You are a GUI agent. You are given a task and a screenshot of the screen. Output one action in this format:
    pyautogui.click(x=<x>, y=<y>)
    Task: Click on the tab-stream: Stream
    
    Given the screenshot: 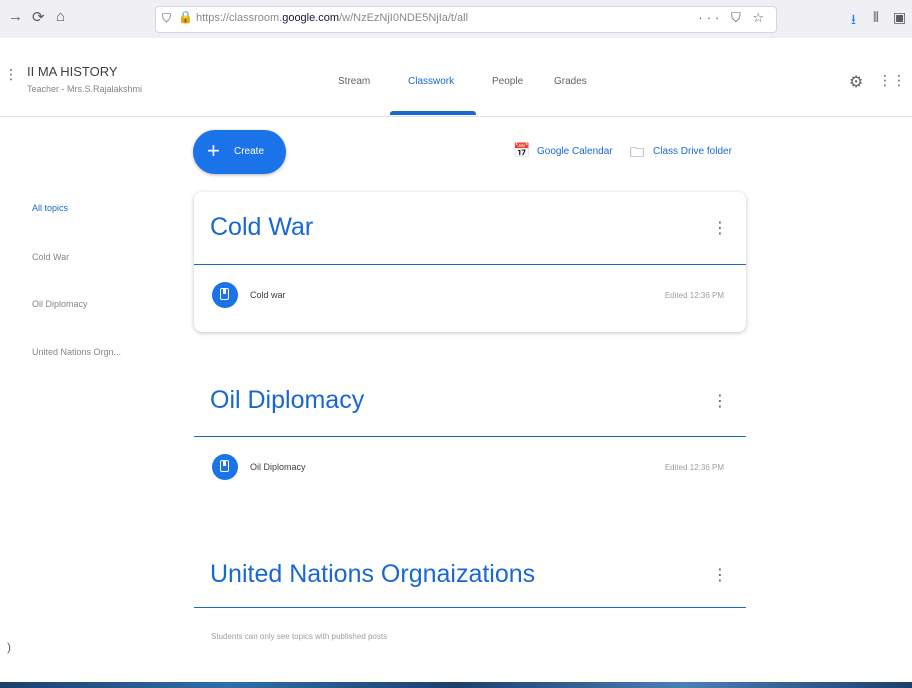 What is the action you would take?
    pyautogui.click(x=354, y=81)
    